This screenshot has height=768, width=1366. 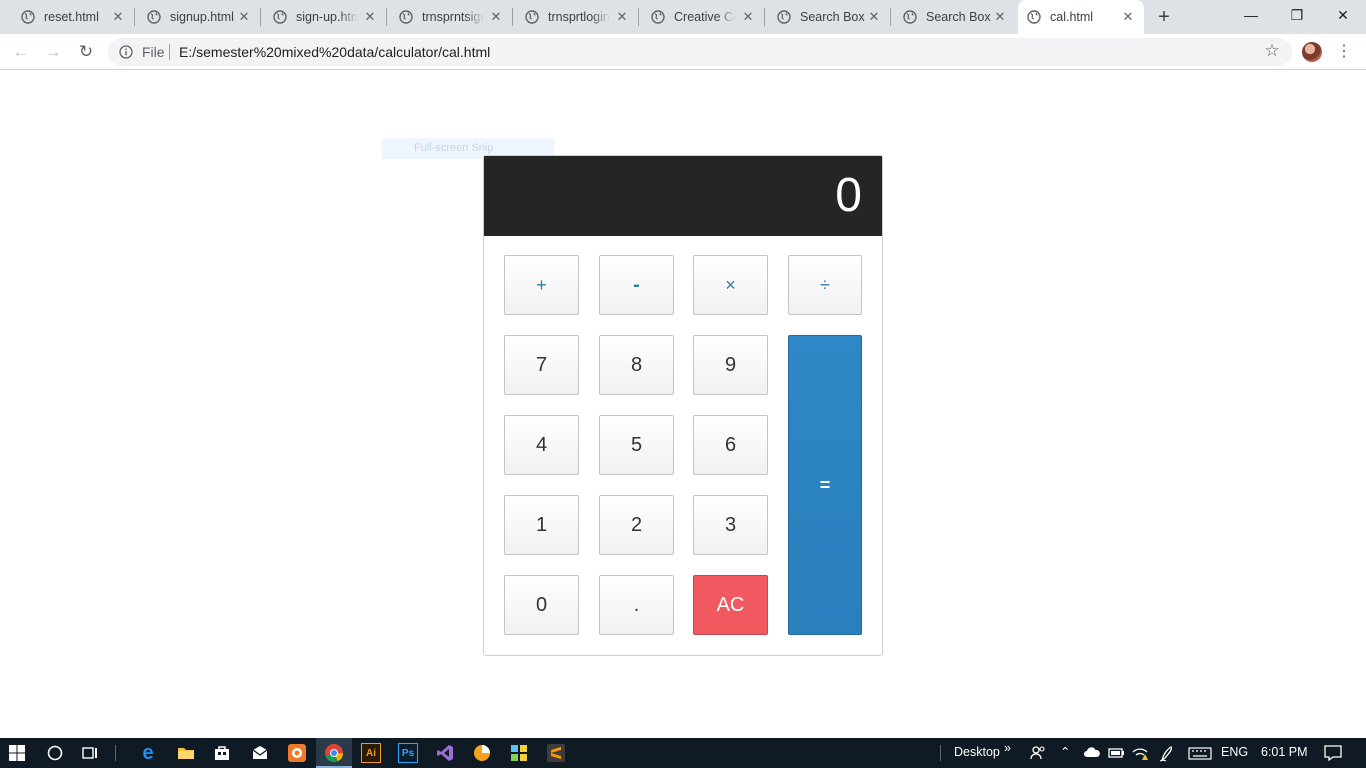 I want to click on edge-icon: e, so click(x=148, y=753).